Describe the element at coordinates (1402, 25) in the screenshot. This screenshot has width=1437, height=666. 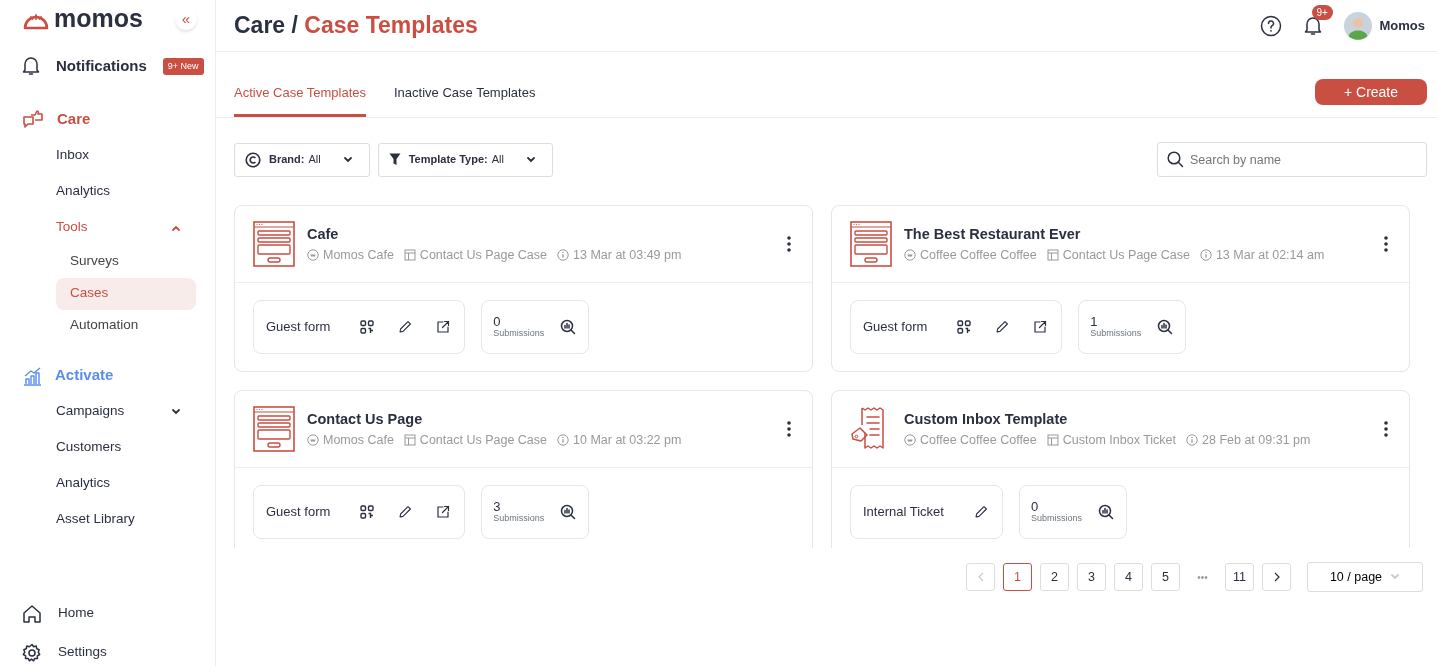
I see `user-name: Momos` at that location.